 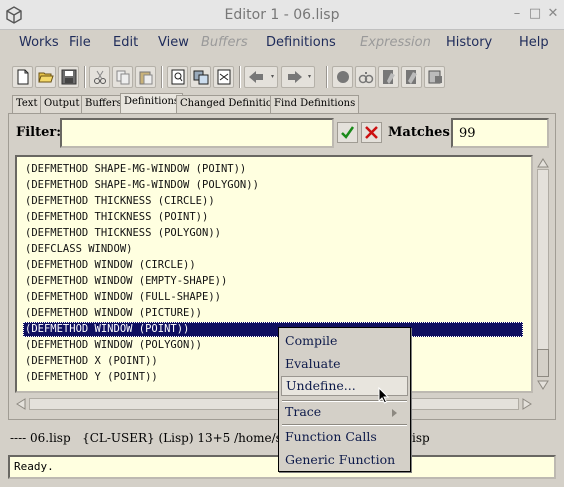 I want to click on forward-button, so click(x=298, y=77).